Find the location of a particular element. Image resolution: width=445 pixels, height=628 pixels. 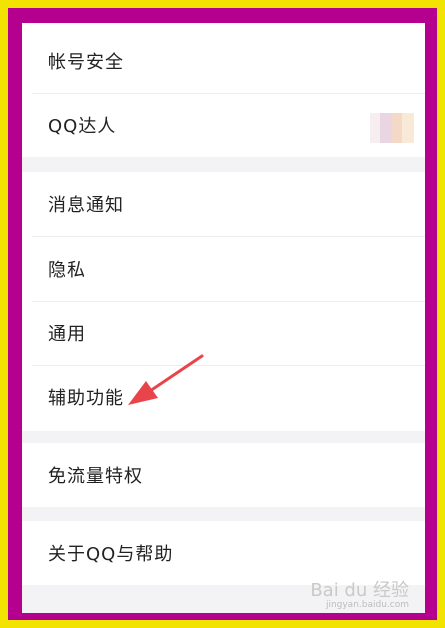

watermark: Bai du 经验 jingyan.baidu.com is located at coordinates (359, 596).